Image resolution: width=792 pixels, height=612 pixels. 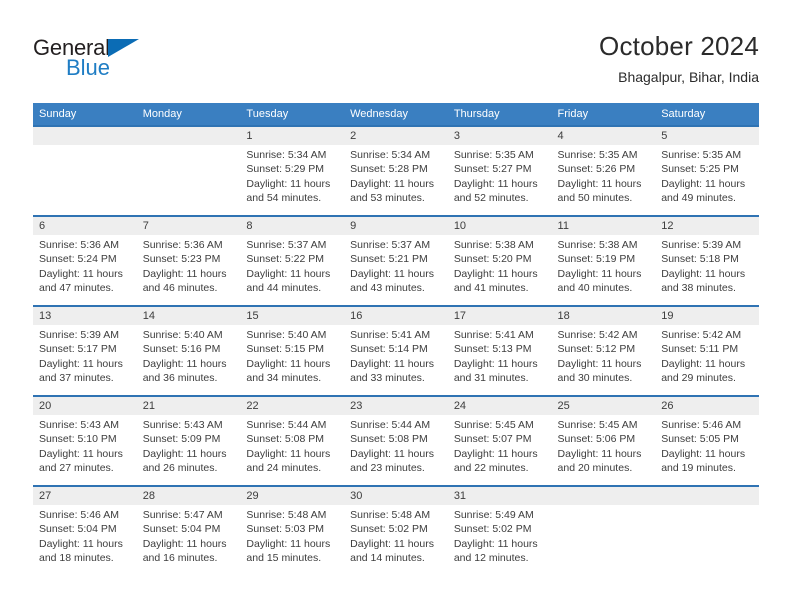 I want to click on day-number: 14, so click(x=188, y=316).